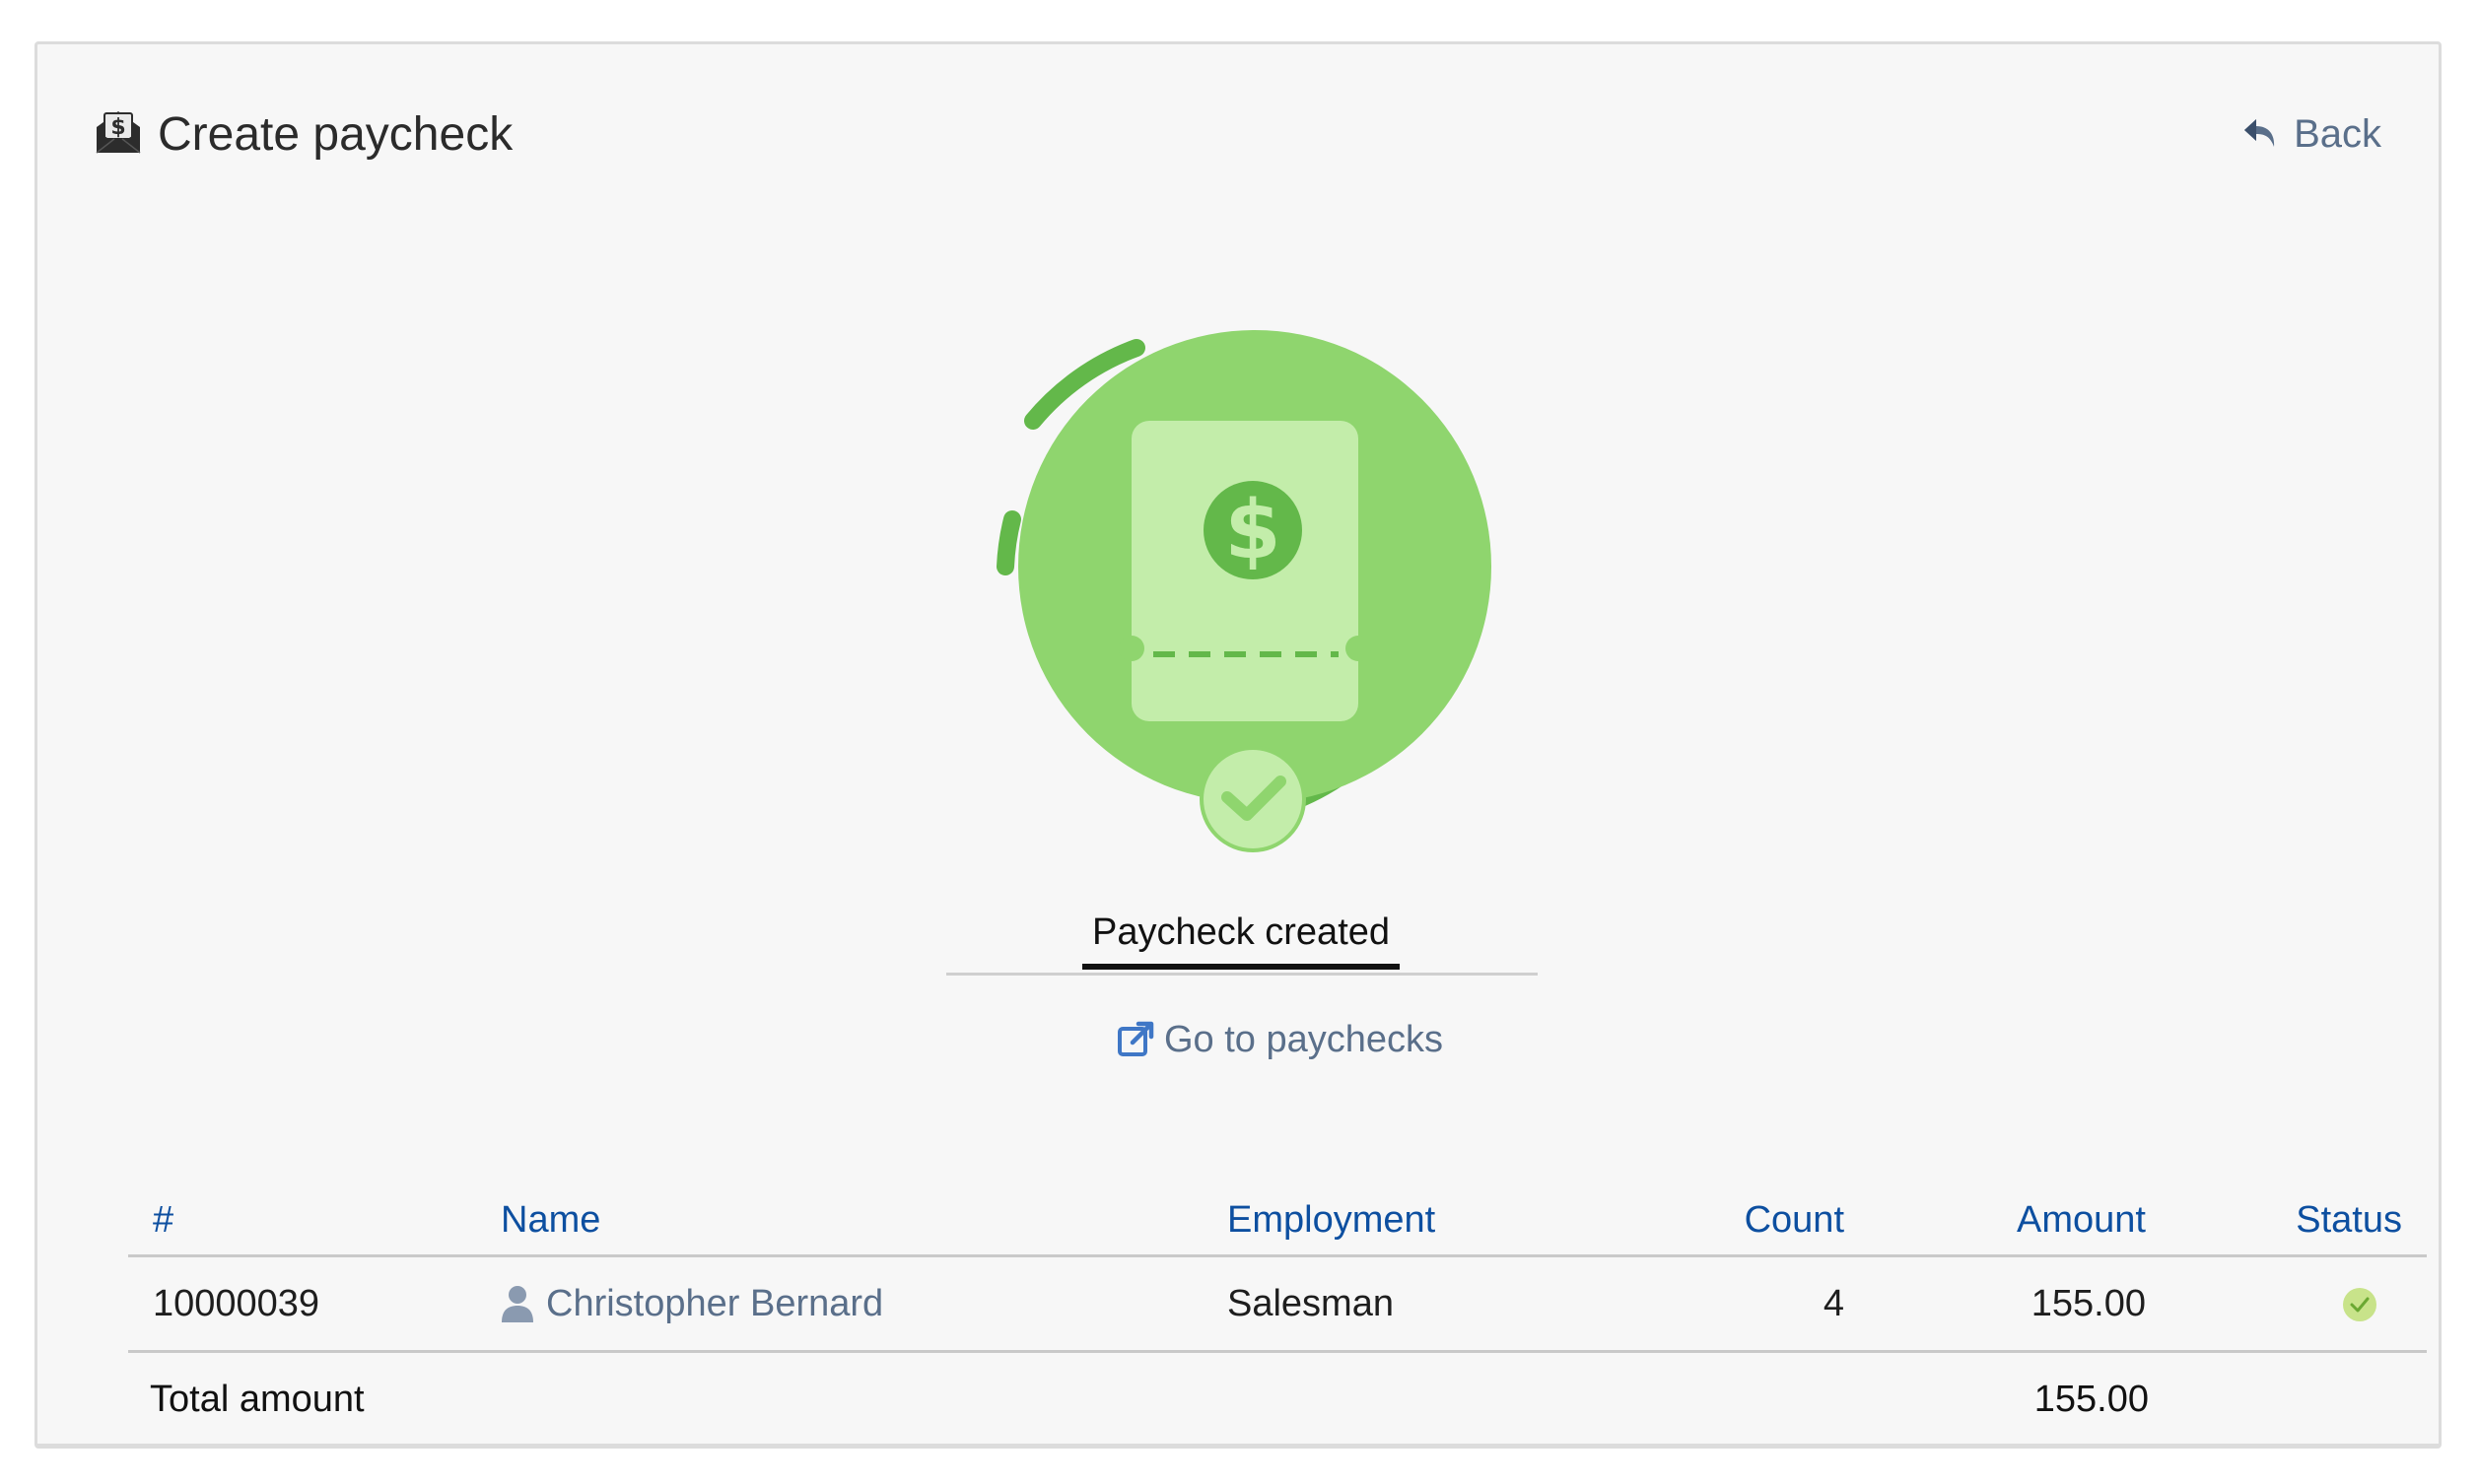 The width and height of the screenshot is (2478, 1484). I want to click on row-count: 4, so click(1833, 1303).